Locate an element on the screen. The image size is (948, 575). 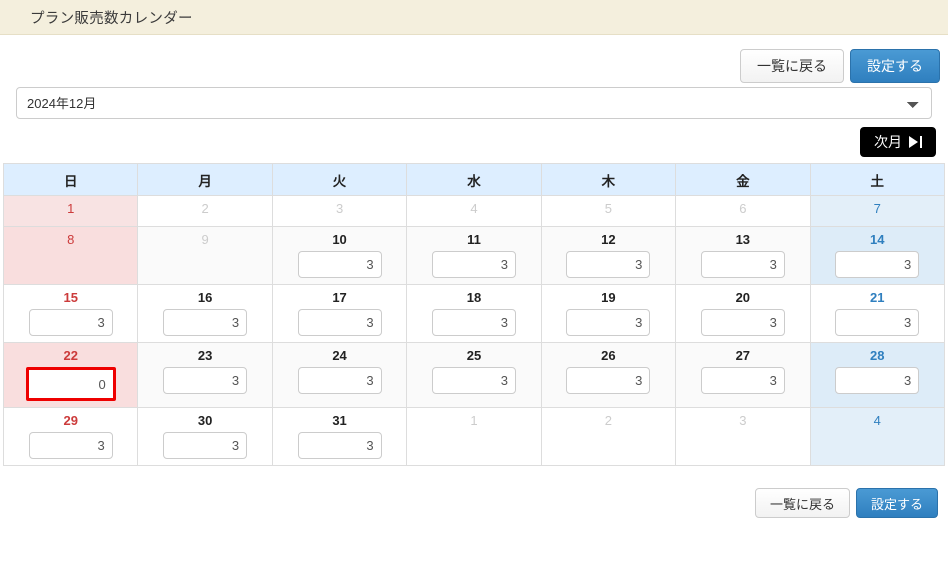
calendar-day-cell: 26 is located at coordinates (608, 375).